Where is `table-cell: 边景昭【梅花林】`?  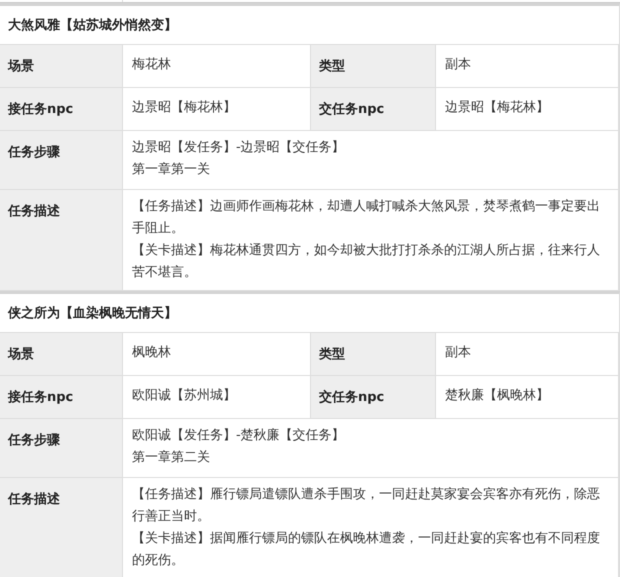
table-cell: 边景昭【梅花林】 is located at coordinates (527, 109).